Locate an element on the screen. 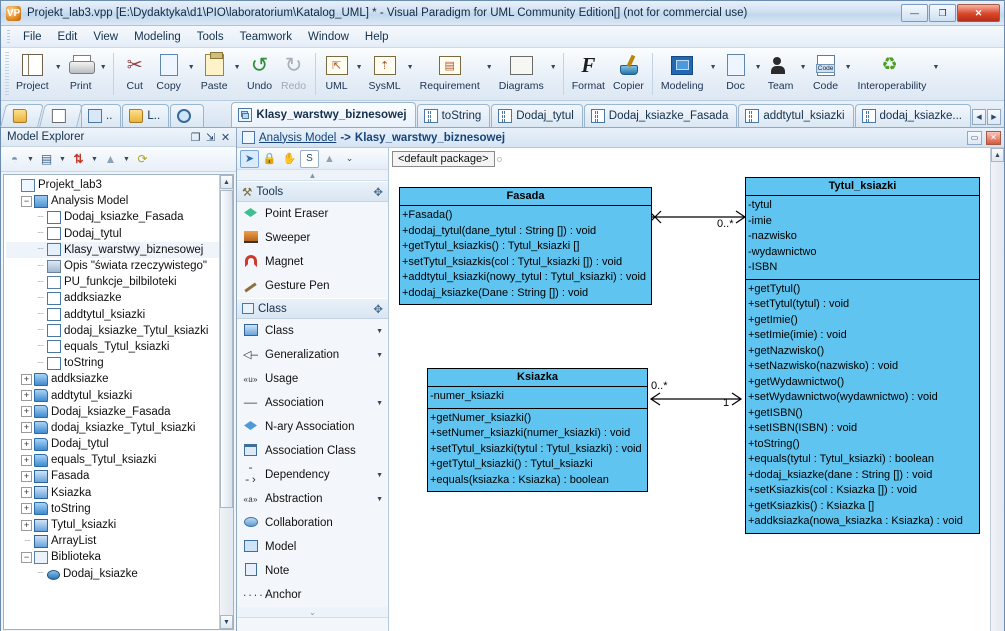  tree-item-dodaj-ksiazke-tytul-ksiazki: ┈ dodaj_ksiazke_Tytul_ksiazki is located at coordinates (119, 331).